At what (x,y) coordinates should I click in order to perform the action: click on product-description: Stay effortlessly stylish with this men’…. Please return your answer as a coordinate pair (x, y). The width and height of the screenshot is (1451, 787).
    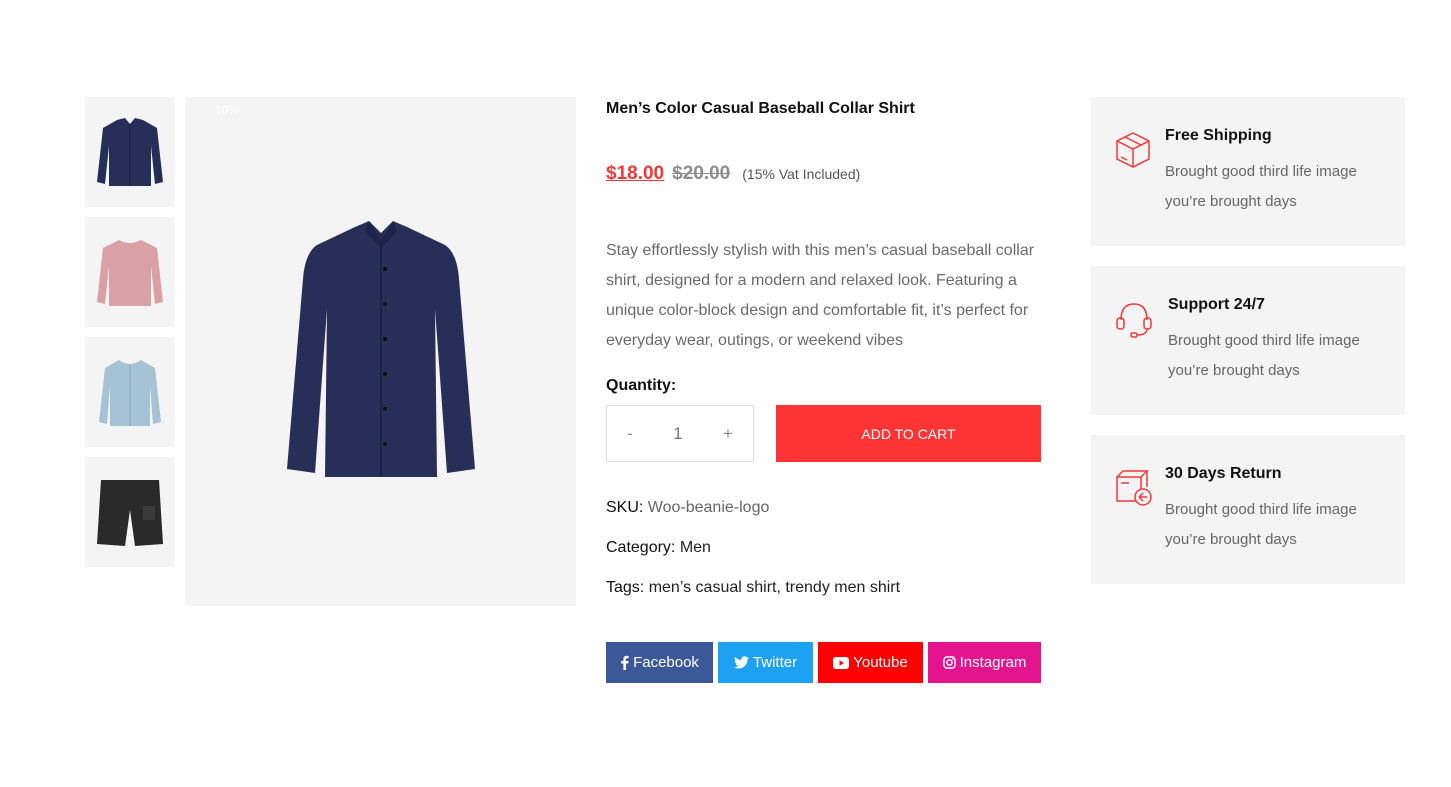
    Looking at the image, I should click on (820, 295).